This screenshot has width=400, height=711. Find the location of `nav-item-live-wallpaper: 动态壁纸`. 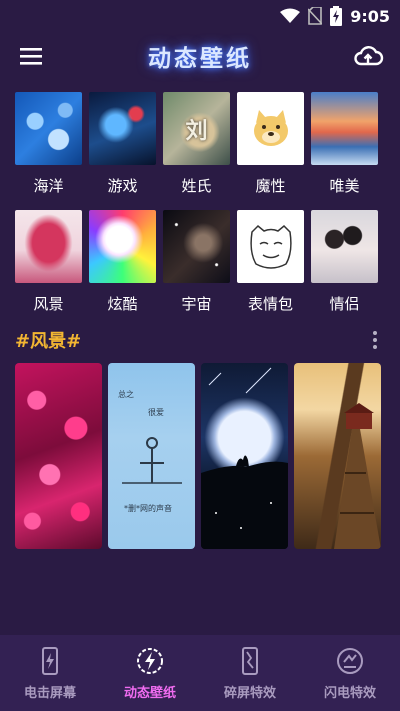

nav-item-live-wallpaper: 动态壁纸 is located at coordinates (150, 673).